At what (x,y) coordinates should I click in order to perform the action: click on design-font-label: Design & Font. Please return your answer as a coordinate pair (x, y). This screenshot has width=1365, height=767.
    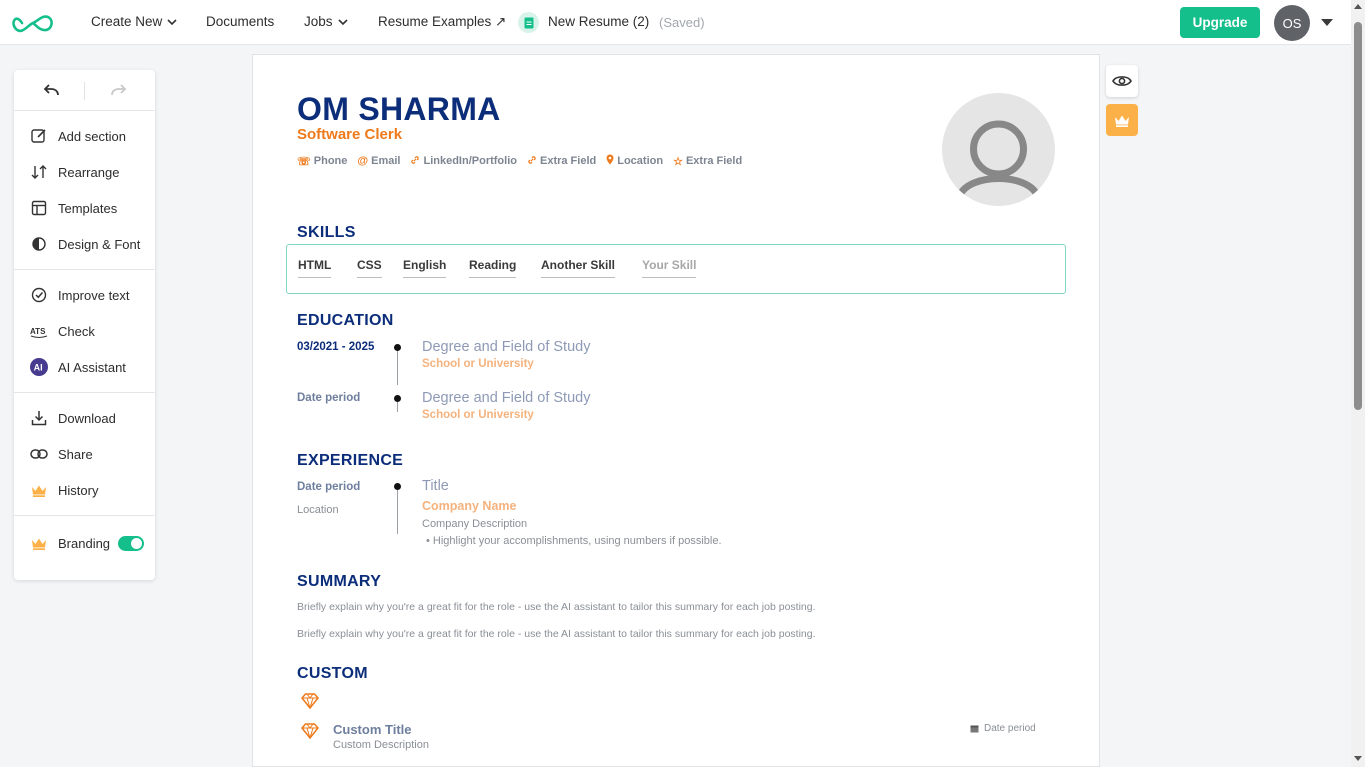
    Looking at the image, I should click on (99, 244).